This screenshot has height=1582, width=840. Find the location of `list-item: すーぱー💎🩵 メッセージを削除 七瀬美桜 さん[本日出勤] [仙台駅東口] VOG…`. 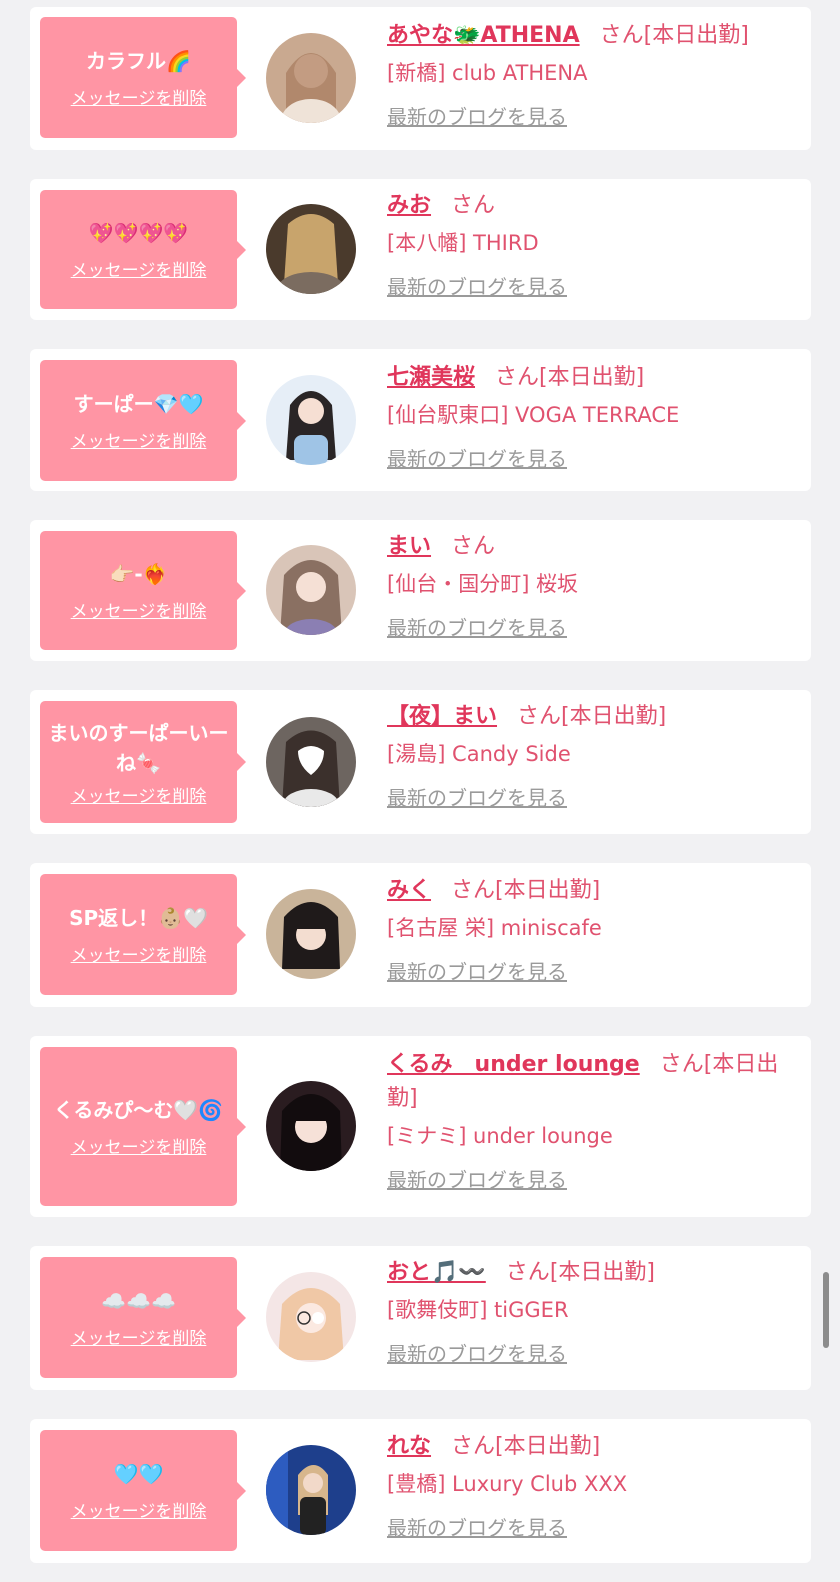

list-item: すーぱー💎🩵 メッセージを削除 七瀬美桜 さん[本日出勤] [仙台駅東口] VOG… is located at coordinates (420, 420).